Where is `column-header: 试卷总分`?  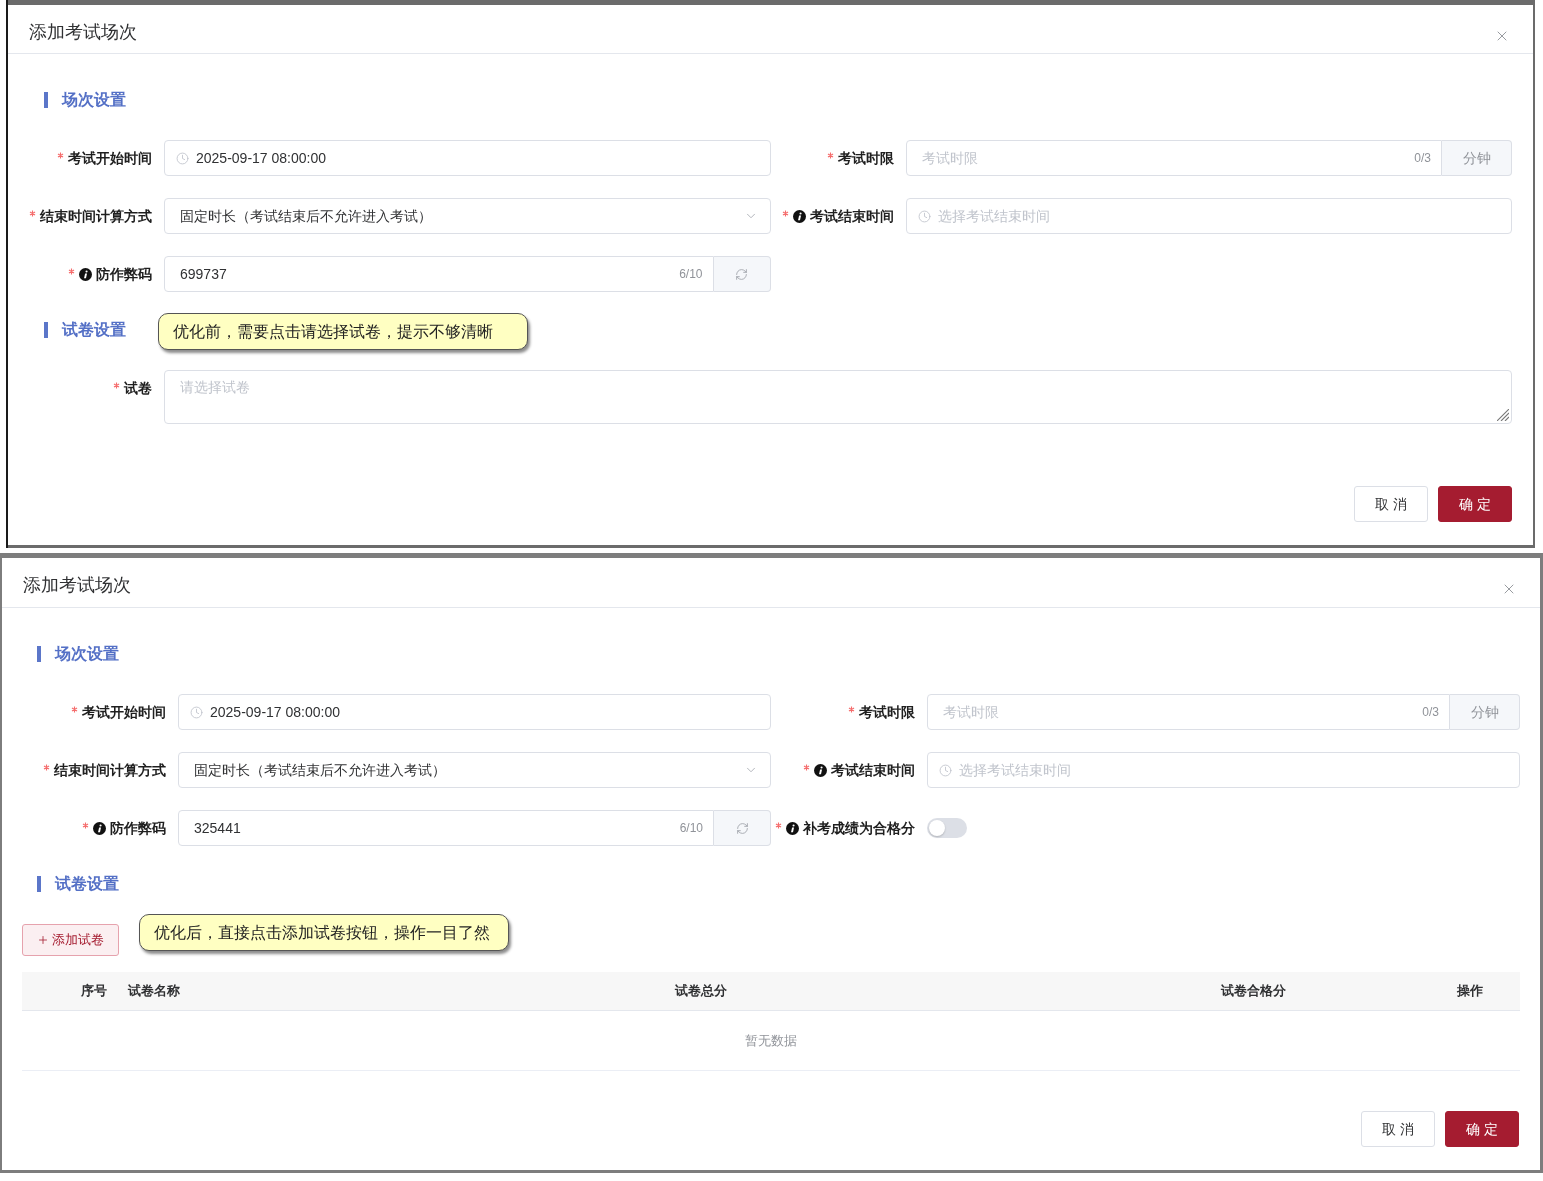
column-header: 试卷总分 is located at coordinates (701, 991).